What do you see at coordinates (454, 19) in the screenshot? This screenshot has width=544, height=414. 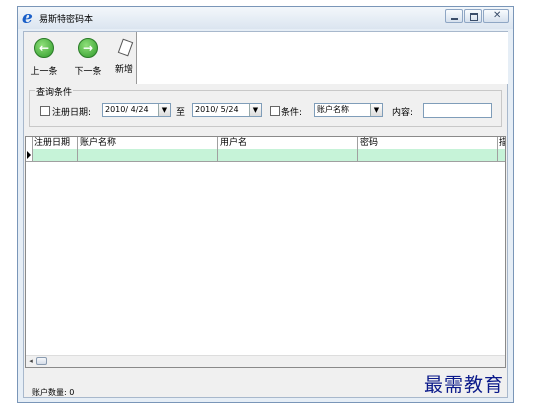 I see `minimize-icon` at bounding box center [454, 19].